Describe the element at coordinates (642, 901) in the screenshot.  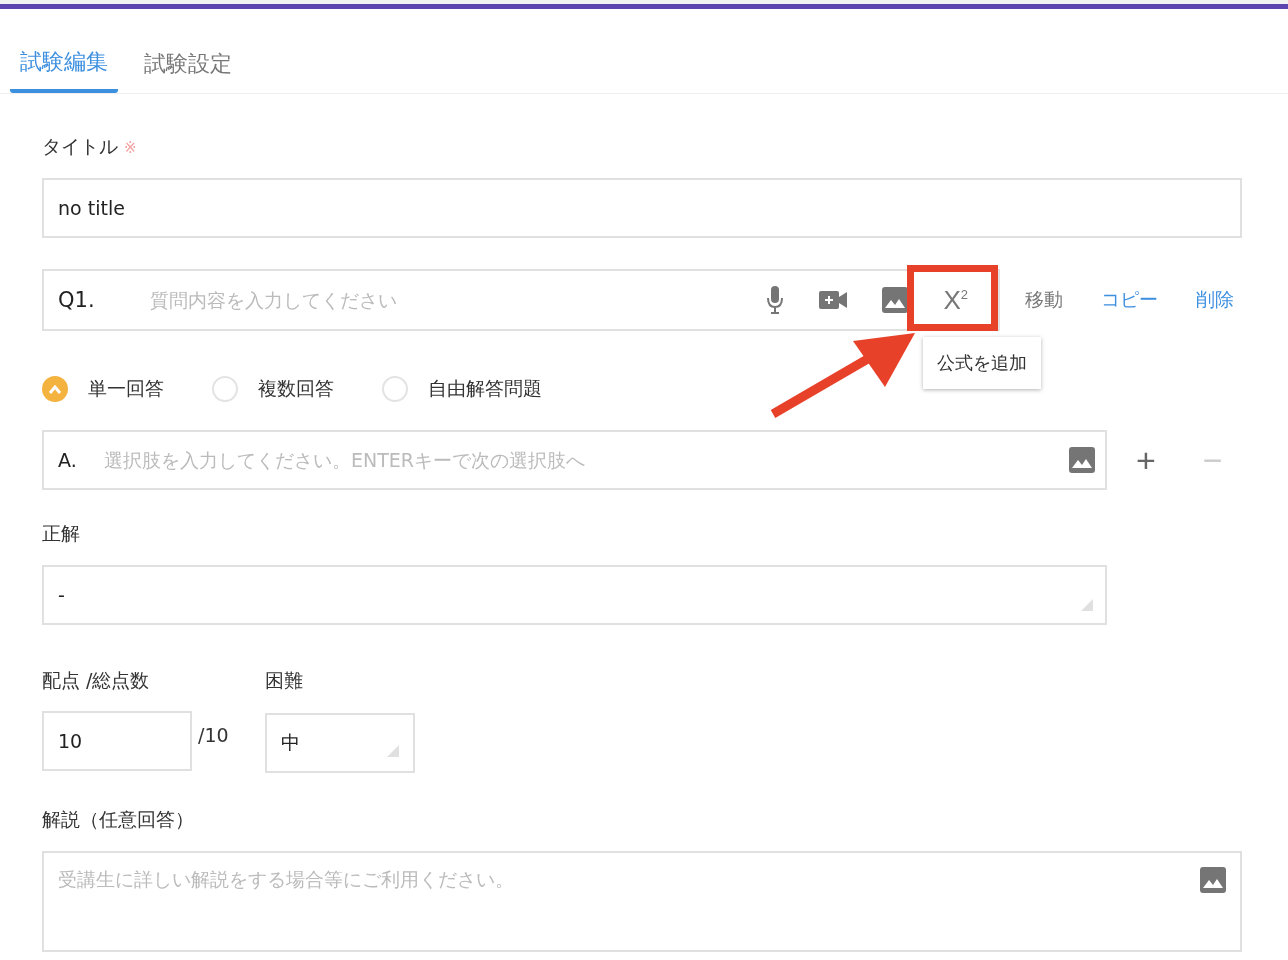
I see `explanation-field: 受講生に詳しい解説をする場合等にご利用ください。` at that location.